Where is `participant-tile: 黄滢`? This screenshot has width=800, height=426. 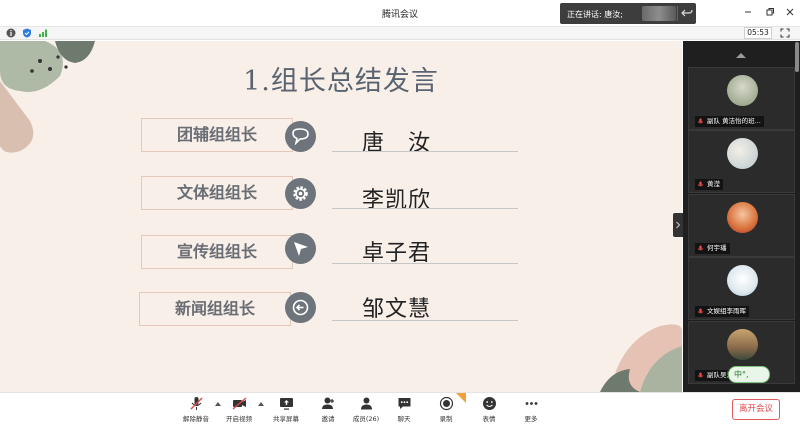 participant-tile: 黄滢 is located at coordinates (741, 161).